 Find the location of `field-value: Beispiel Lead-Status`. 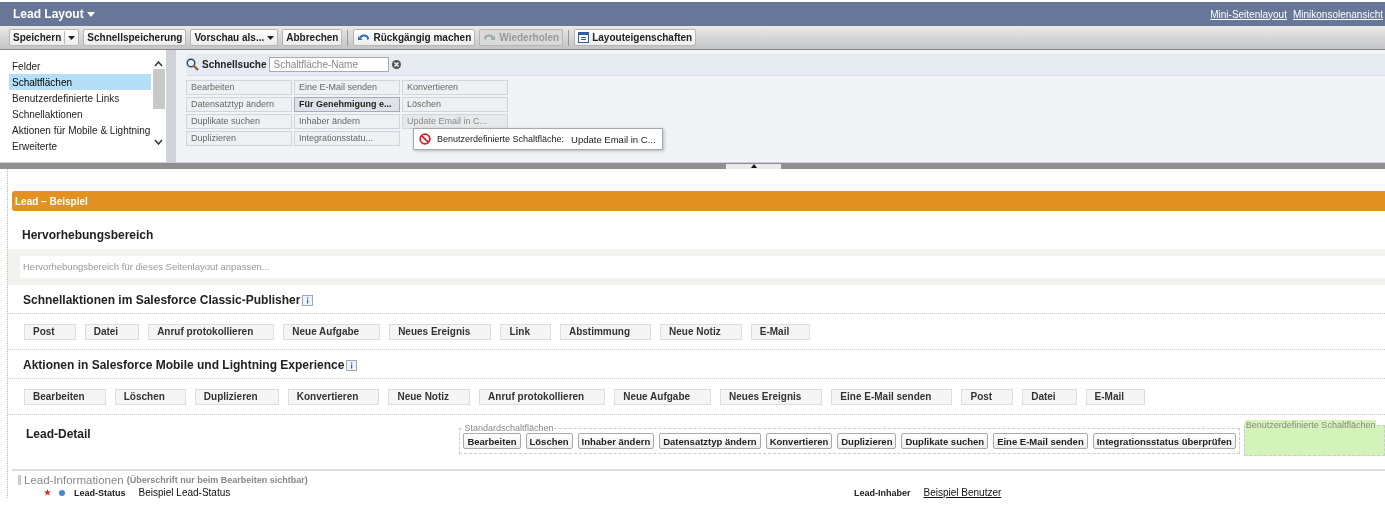

field-value: Beispiel Lead-Status is located at coordinates (184, 492).